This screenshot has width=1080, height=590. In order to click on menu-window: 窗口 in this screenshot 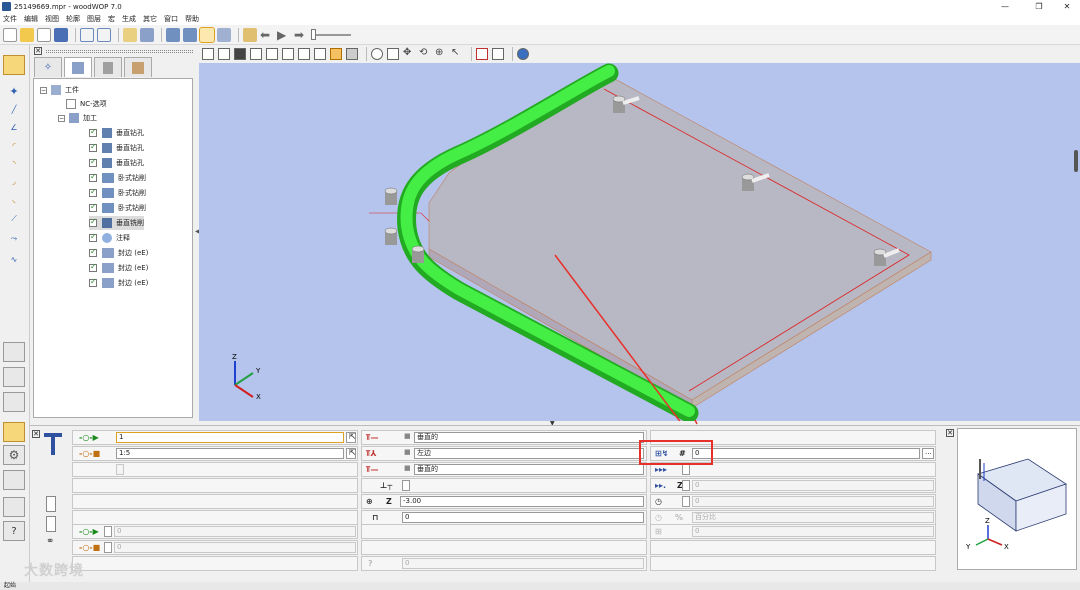, I will do `click(171, 19)`.